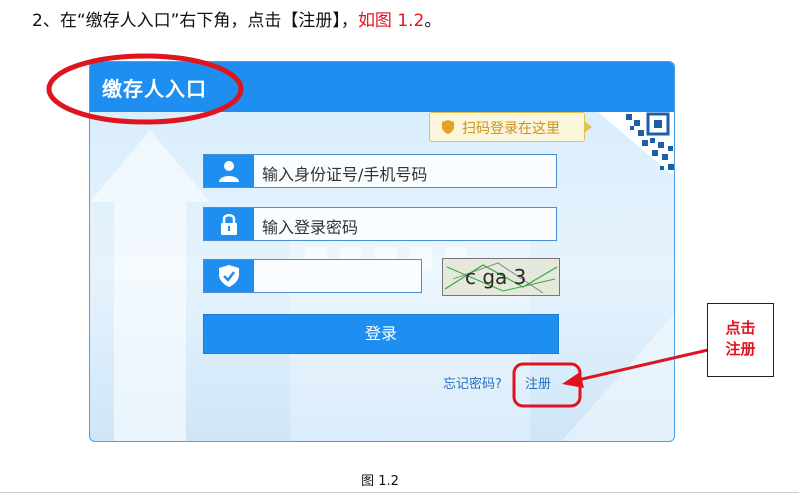 The image size is (799, 495). What do you see at coordinates (643, 365) in the screenshot?
I see `annotation-arrow-line` at bounding box center [643, 365].